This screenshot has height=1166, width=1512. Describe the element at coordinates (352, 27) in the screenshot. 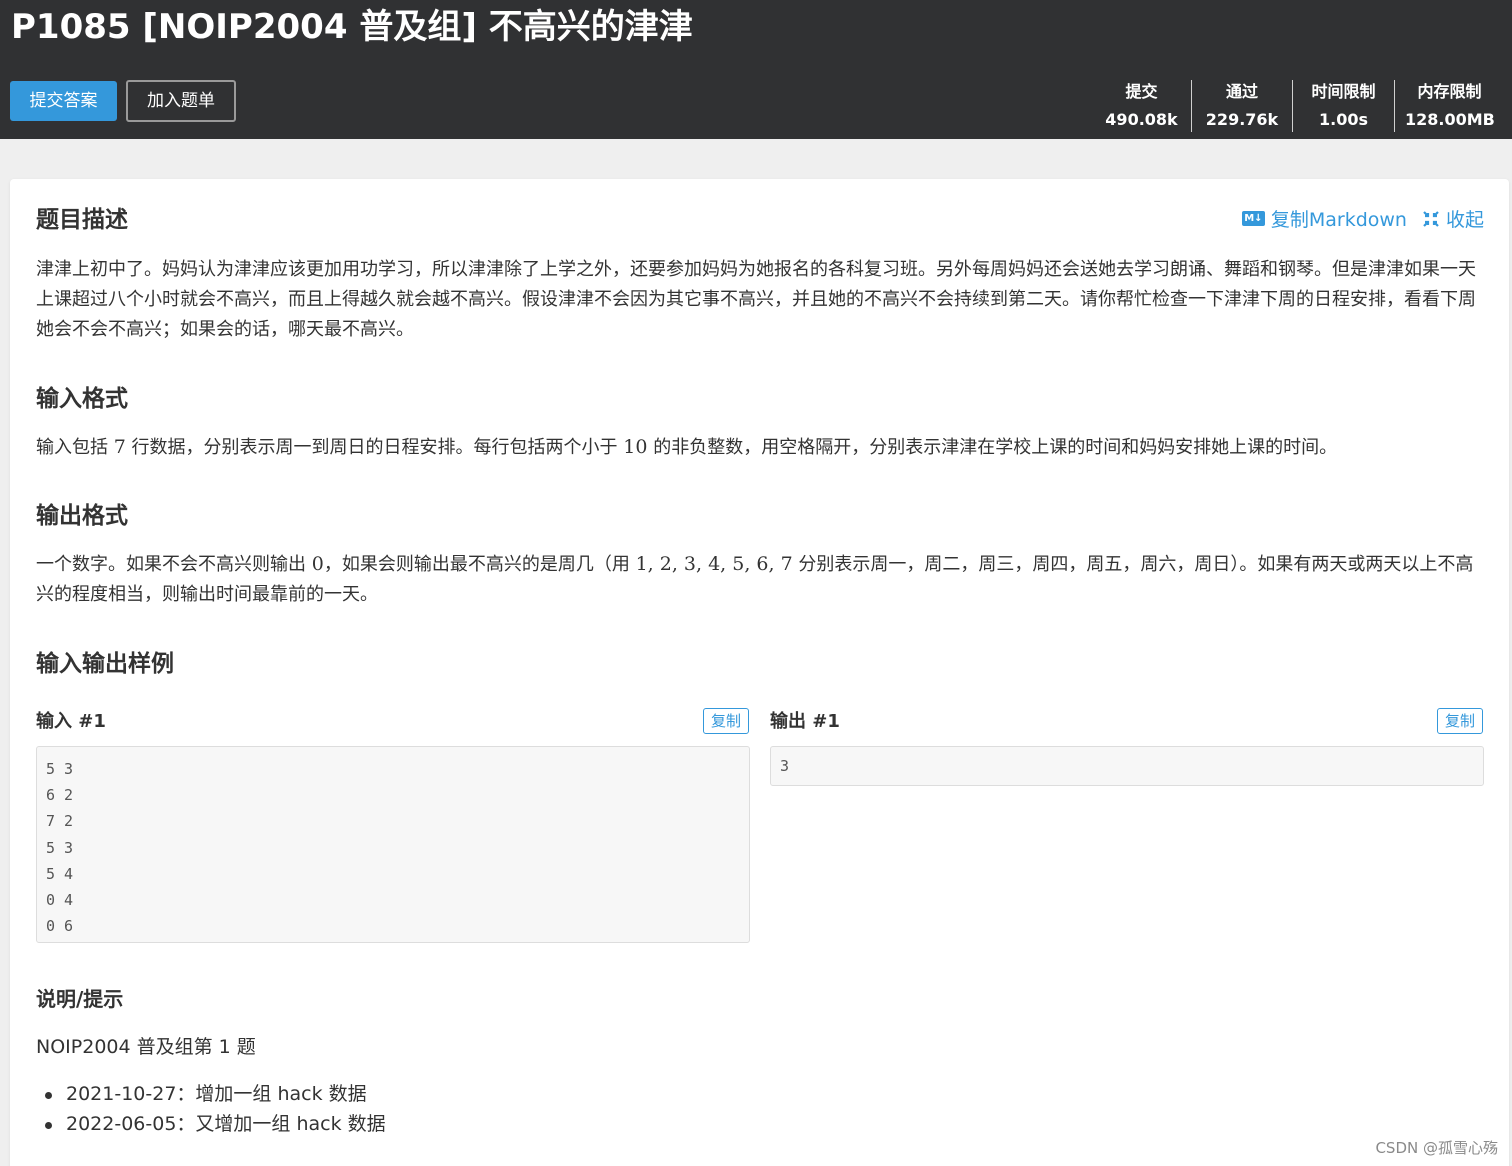

I see `page-title: P1085 [NOIP2004 普及组] 不高兴的津津` at that location.